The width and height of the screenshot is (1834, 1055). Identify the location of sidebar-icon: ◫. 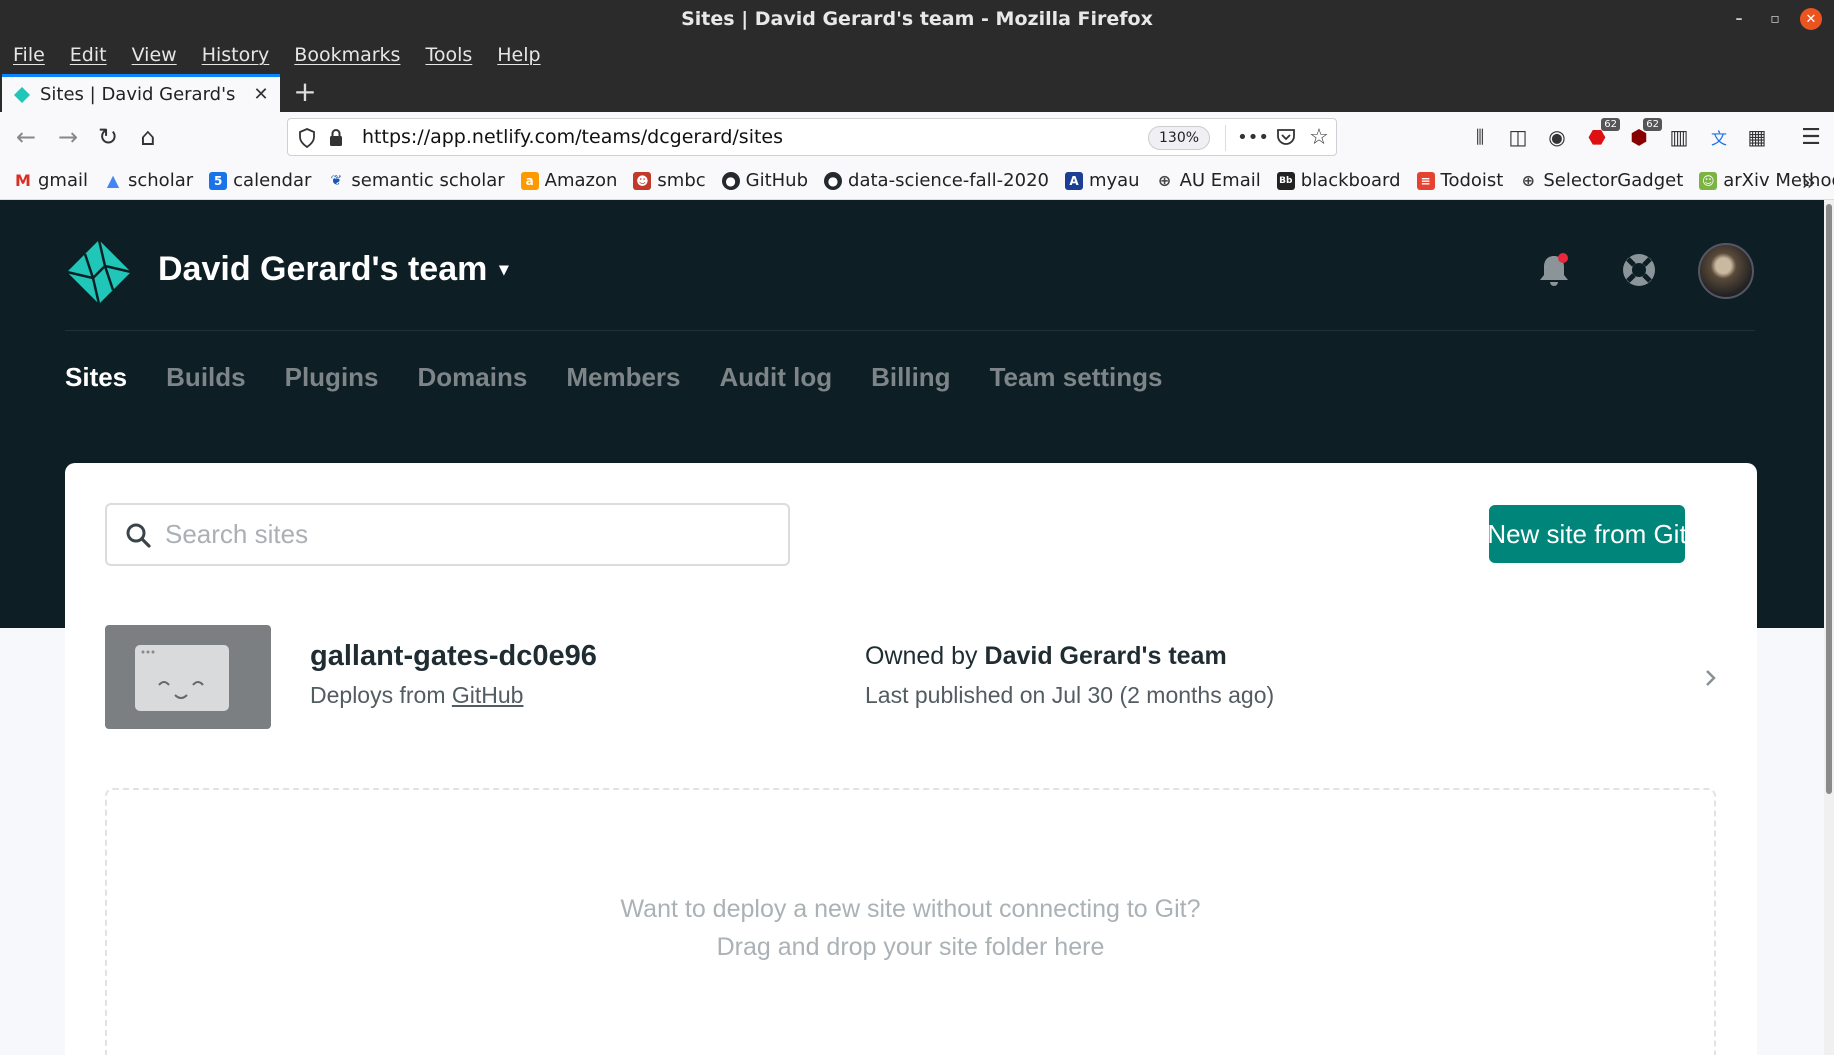
(1518, 137).